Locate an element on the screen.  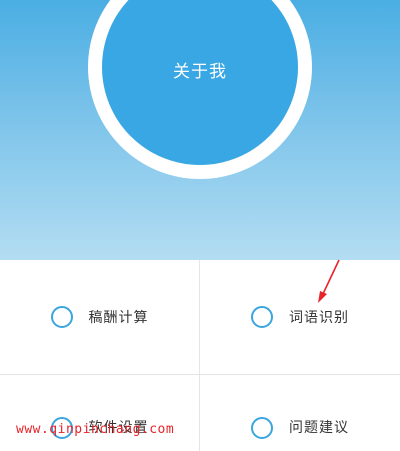
menu-item-fee-calc: 稿酬计算 is located at coordinates (100, 317).